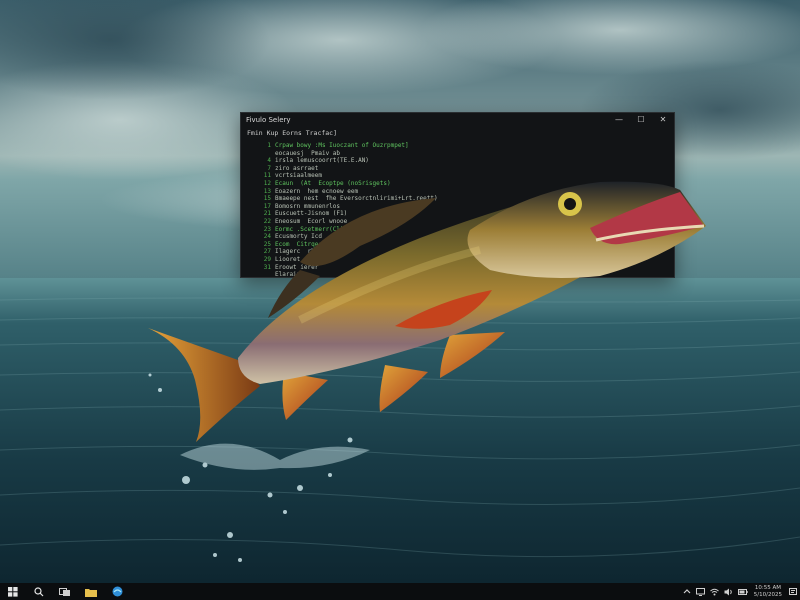 The height and width of the screenshot is (600, 800). Describe the element at coordinates (460, 252) in the screenshot. I see `terminal-line: 27 Ilagerc rhoe)` at that location.